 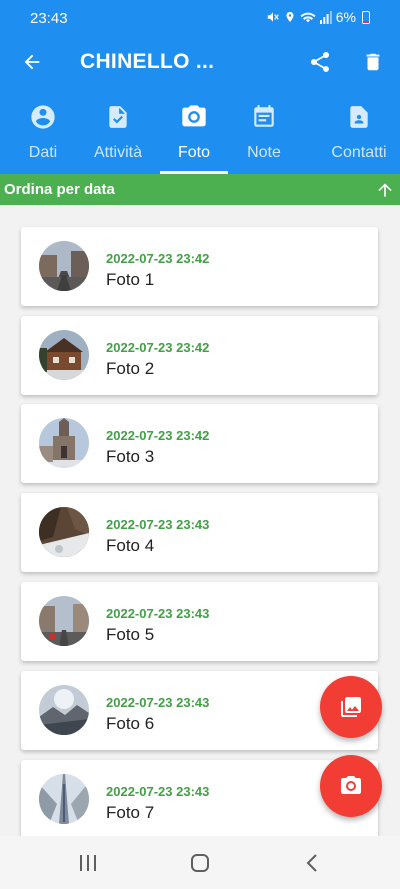 I want to click on photo-card: 2022-07-23 23:43 Foto 4, so click(x=199, y=532).